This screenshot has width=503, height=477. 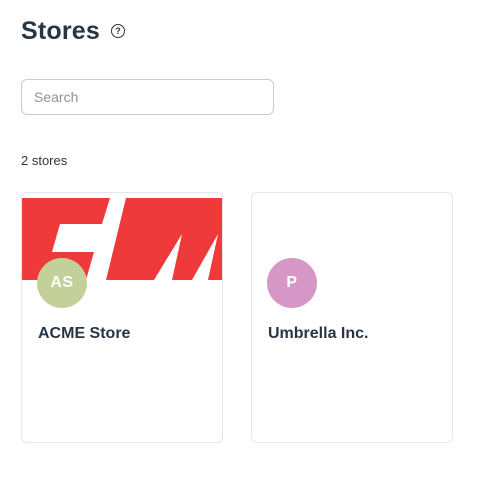 I want to click on page-header: Stores ?, so click(x=73, y=31).